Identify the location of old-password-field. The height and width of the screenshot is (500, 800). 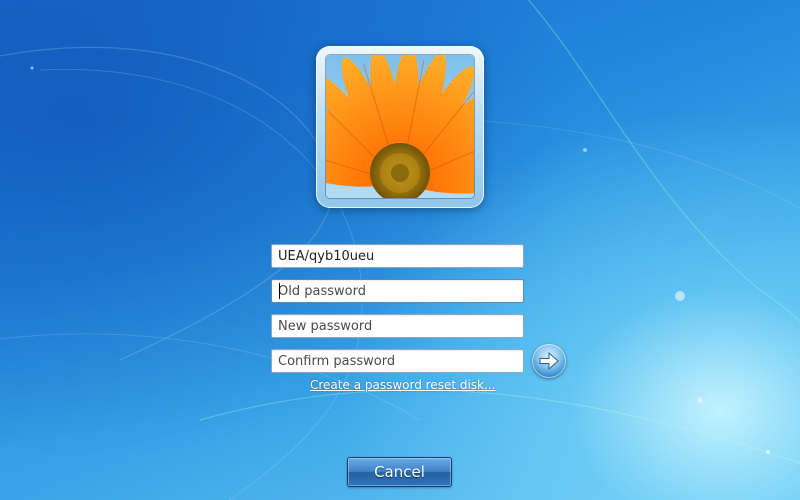
(397, 291).